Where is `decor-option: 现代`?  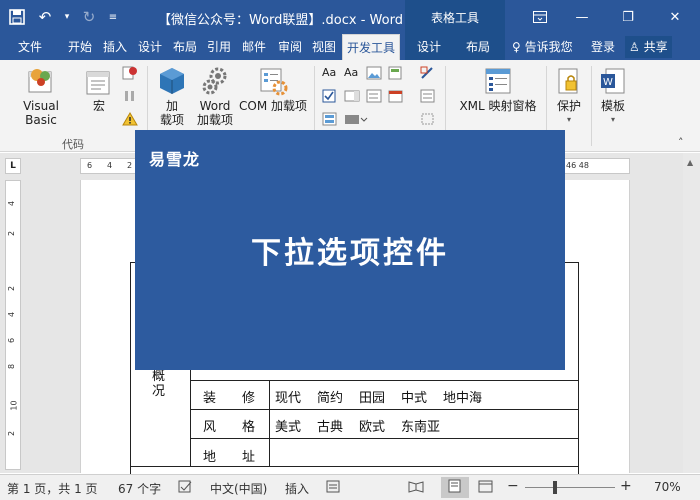 decor-option: 现代 is located at coordinates (288, 396).